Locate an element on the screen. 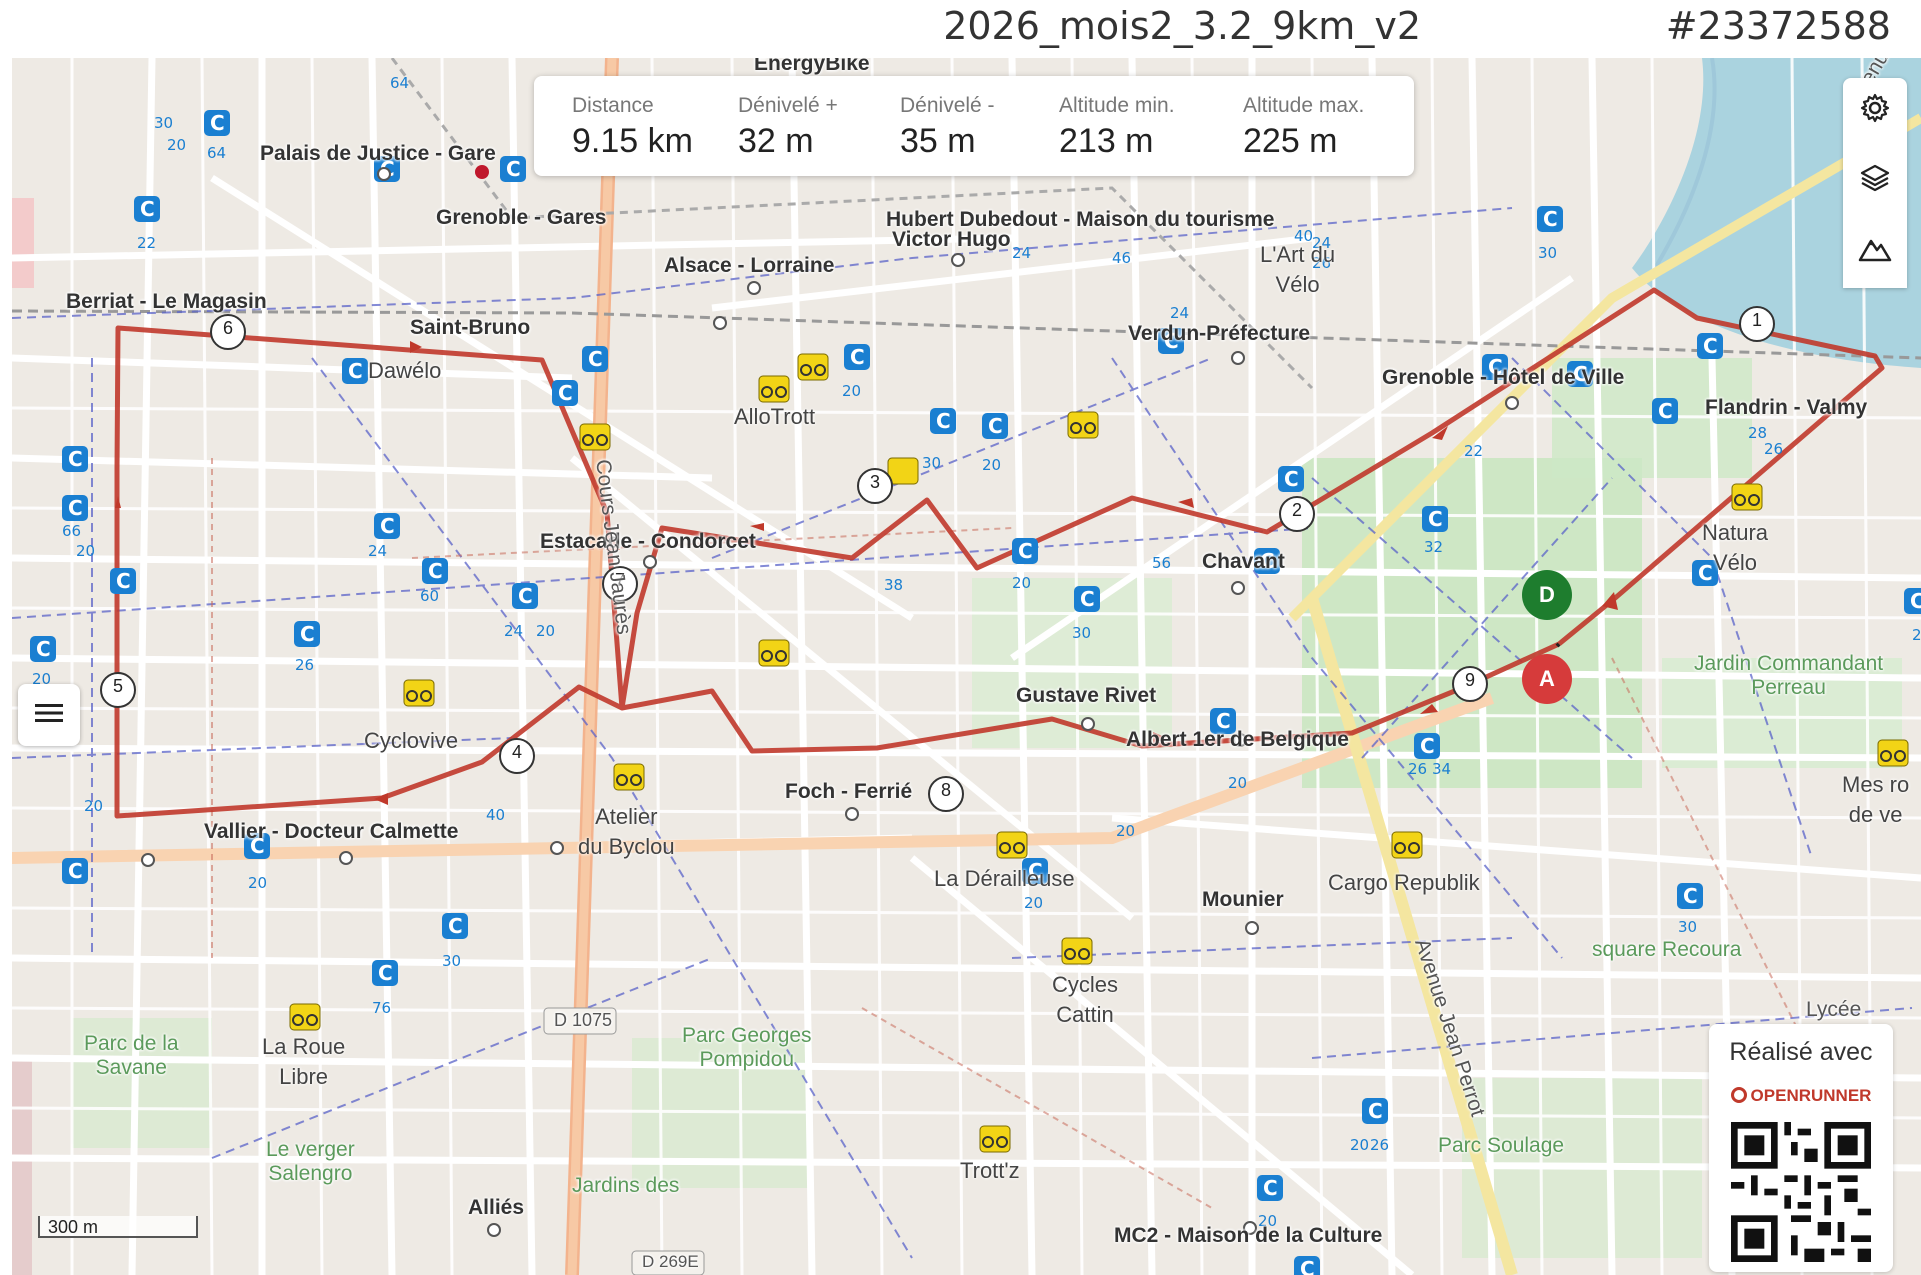  settings-button-inner is located at coordinates (1875, 110).